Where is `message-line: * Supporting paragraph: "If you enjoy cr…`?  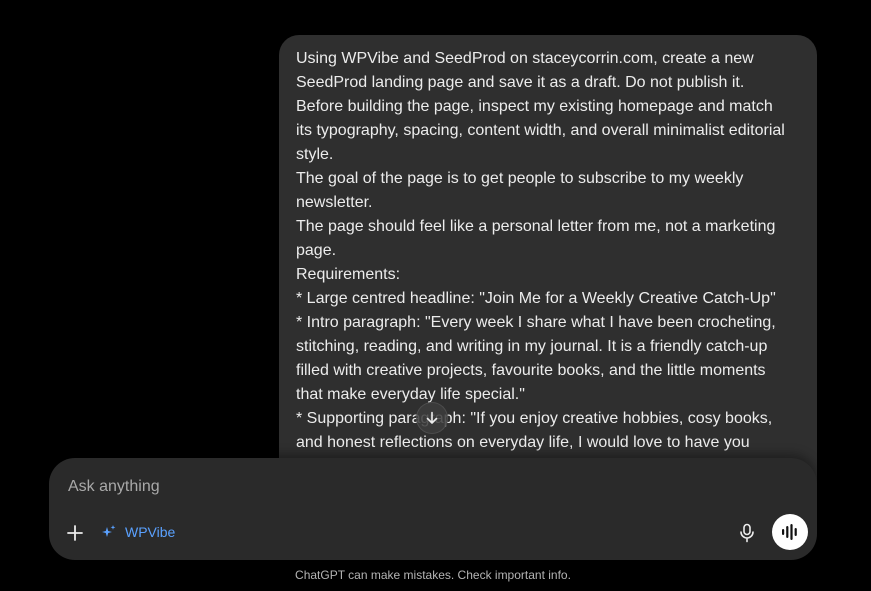 message-line: * Supporting paragraph: "If you enjoy cr… is located at coordinates (534, 418).